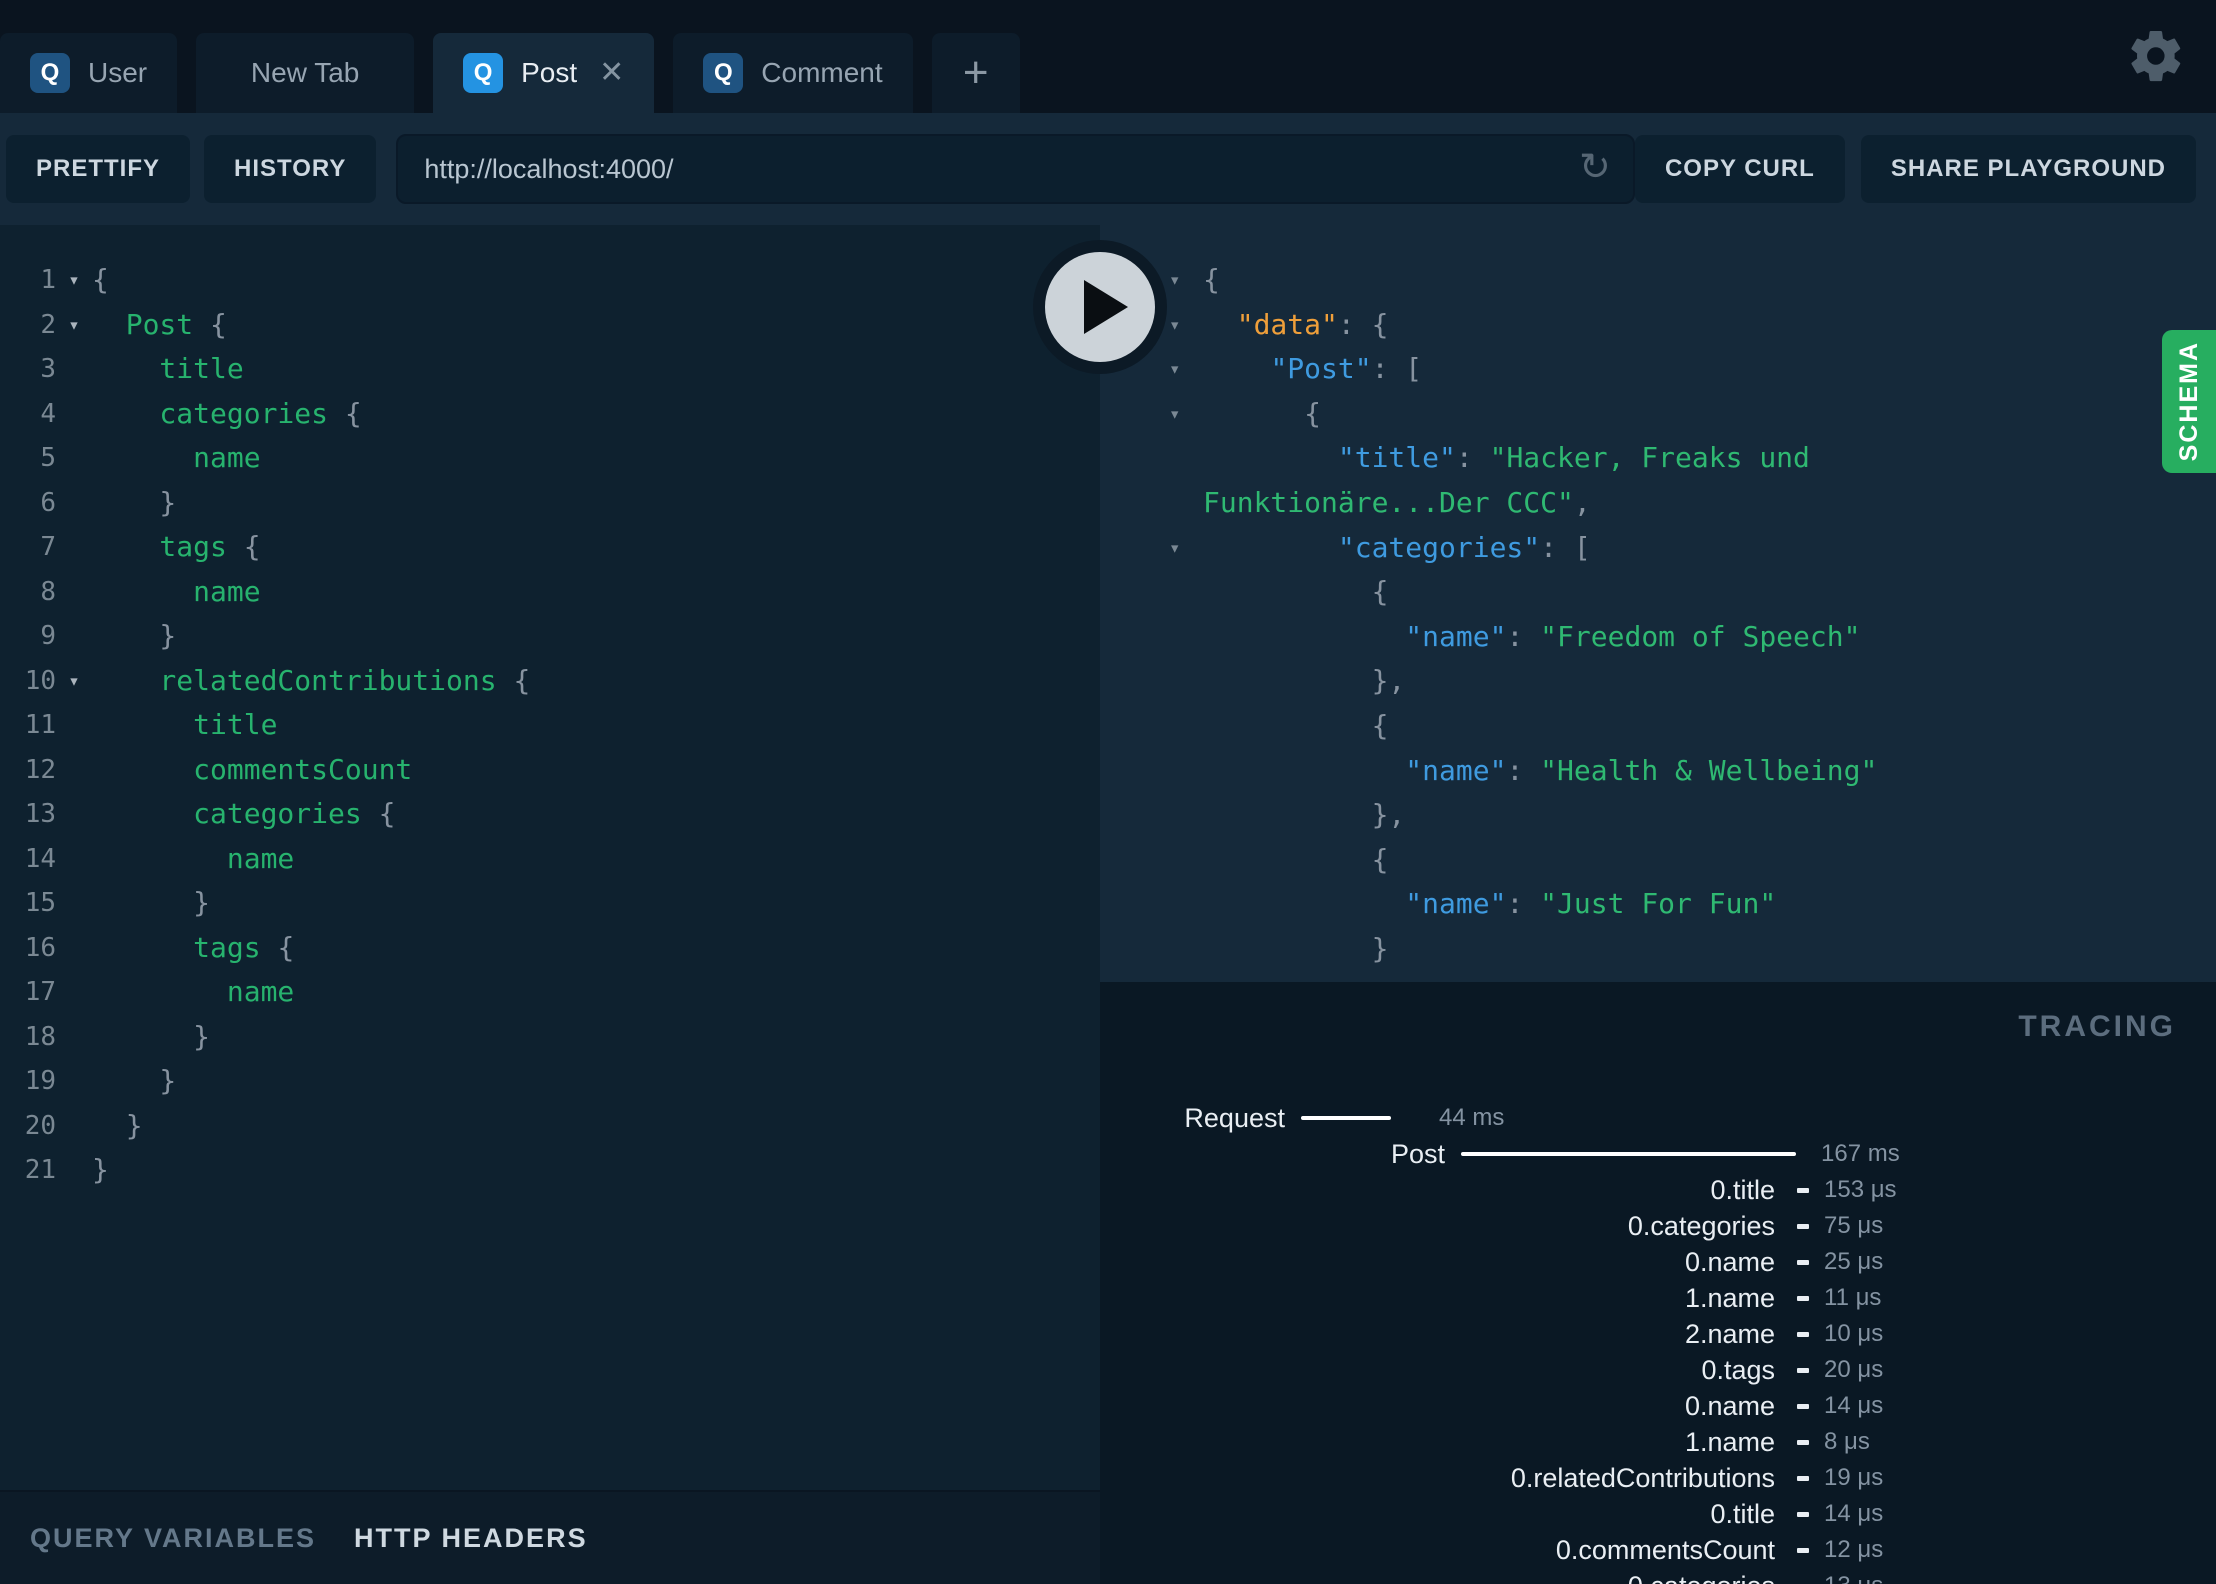 The width and height of the screenshot is (2216, 1584). What do you see at coordinates (1321, 369) in the screenshot?
I see `code-token: "Post"` at bounding box center [1321, 369].